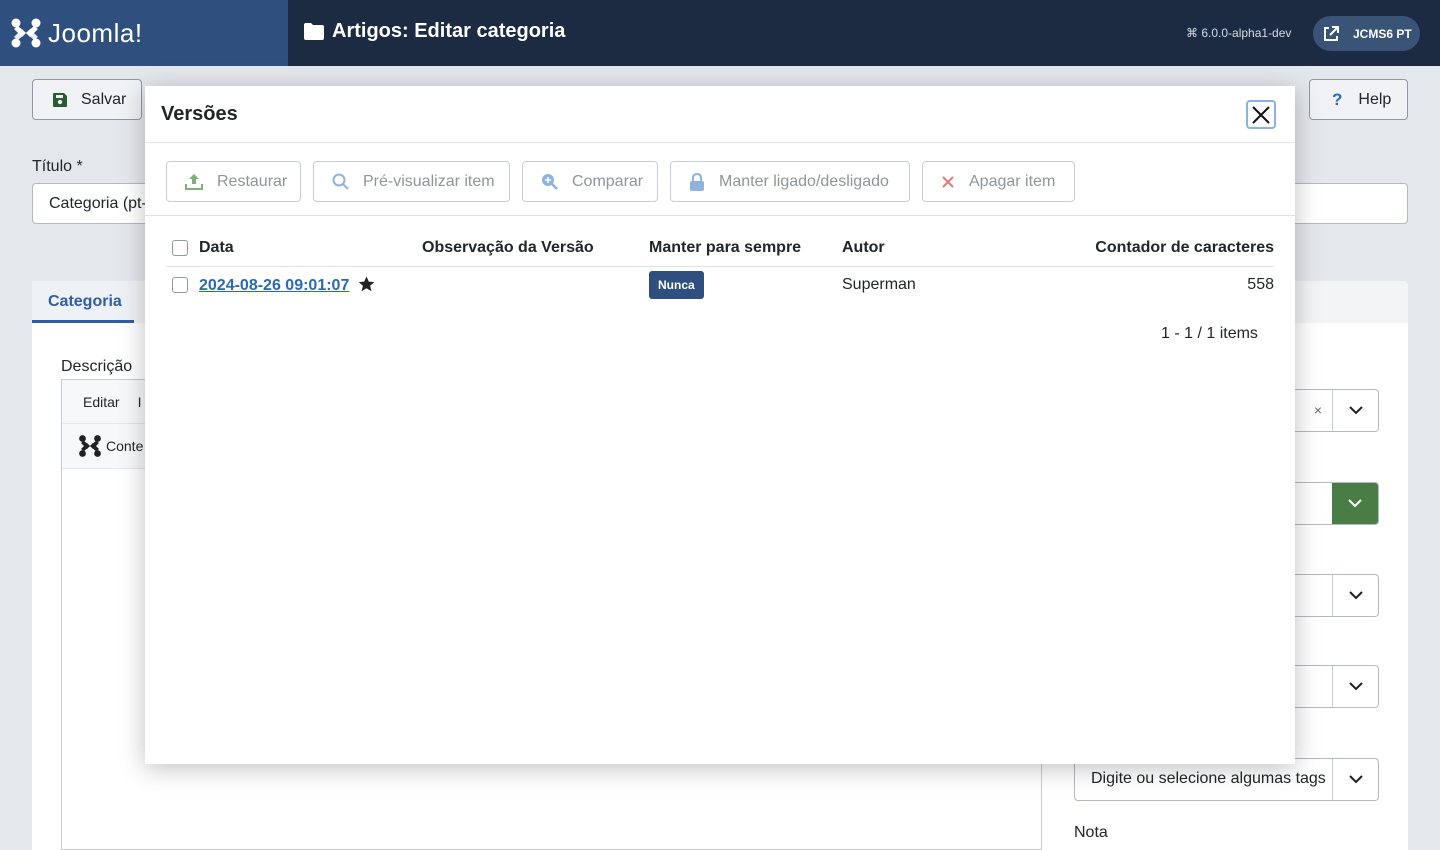 This screenshot has height=850, width=1440. What do you see at coordinates (676, 285) in the screenshot?
I see `keep-badge: Nunca` at bounding box center [676, 285].